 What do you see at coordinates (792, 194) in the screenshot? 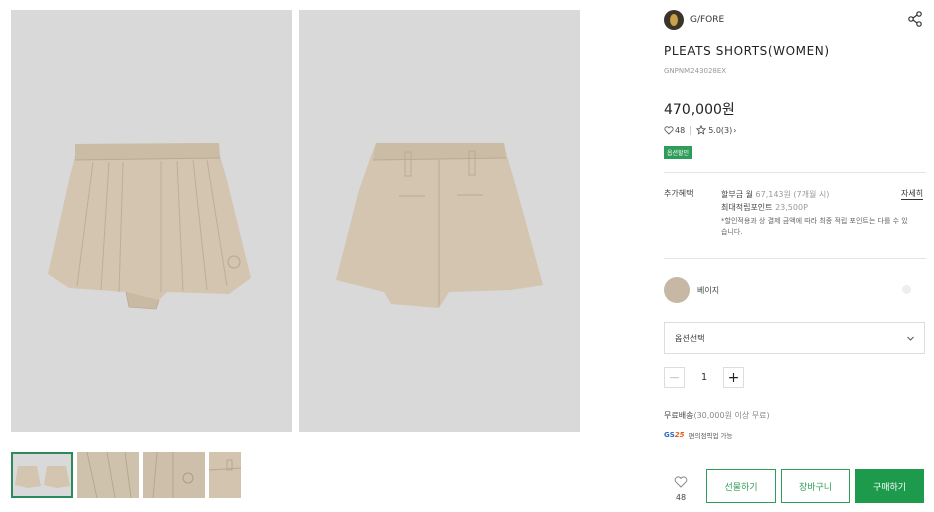
I see `installment-amount: 67,143원 (7개월 시)` at bounding box center [792, 194].